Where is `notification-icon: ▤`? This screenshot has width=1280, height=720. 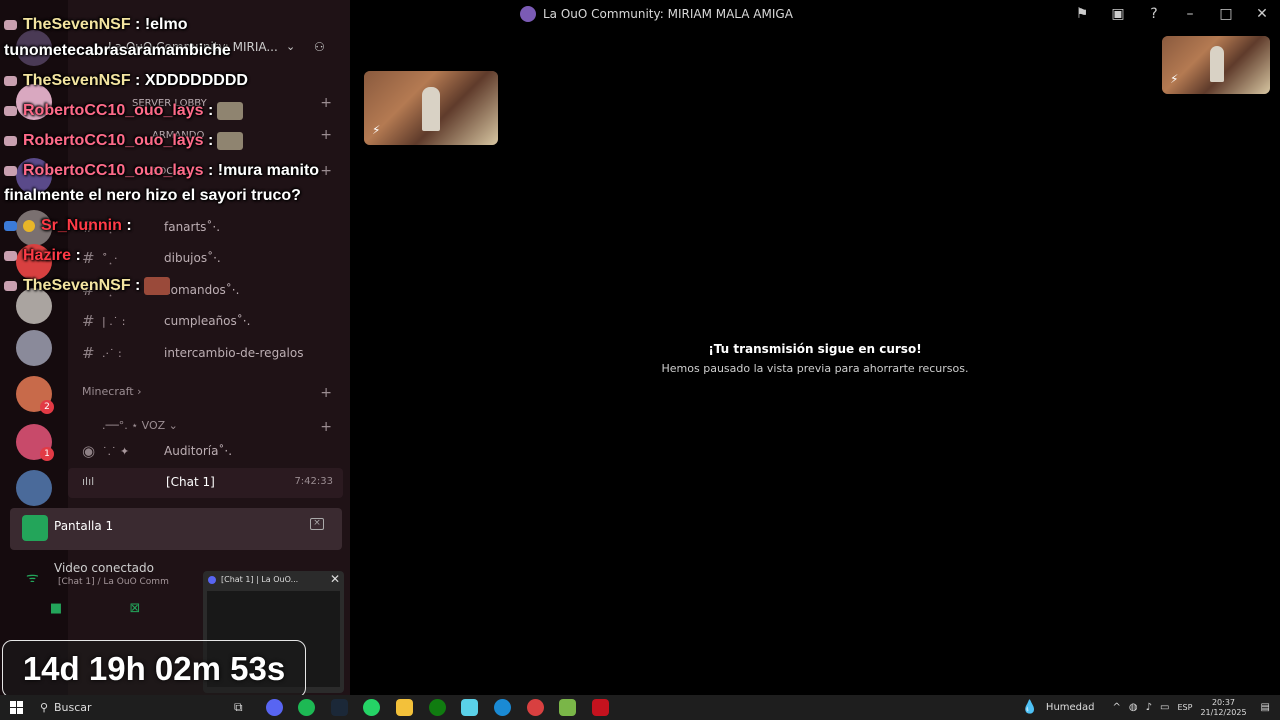
notification-icon: ▤ is located at coordinates (1265, 707).